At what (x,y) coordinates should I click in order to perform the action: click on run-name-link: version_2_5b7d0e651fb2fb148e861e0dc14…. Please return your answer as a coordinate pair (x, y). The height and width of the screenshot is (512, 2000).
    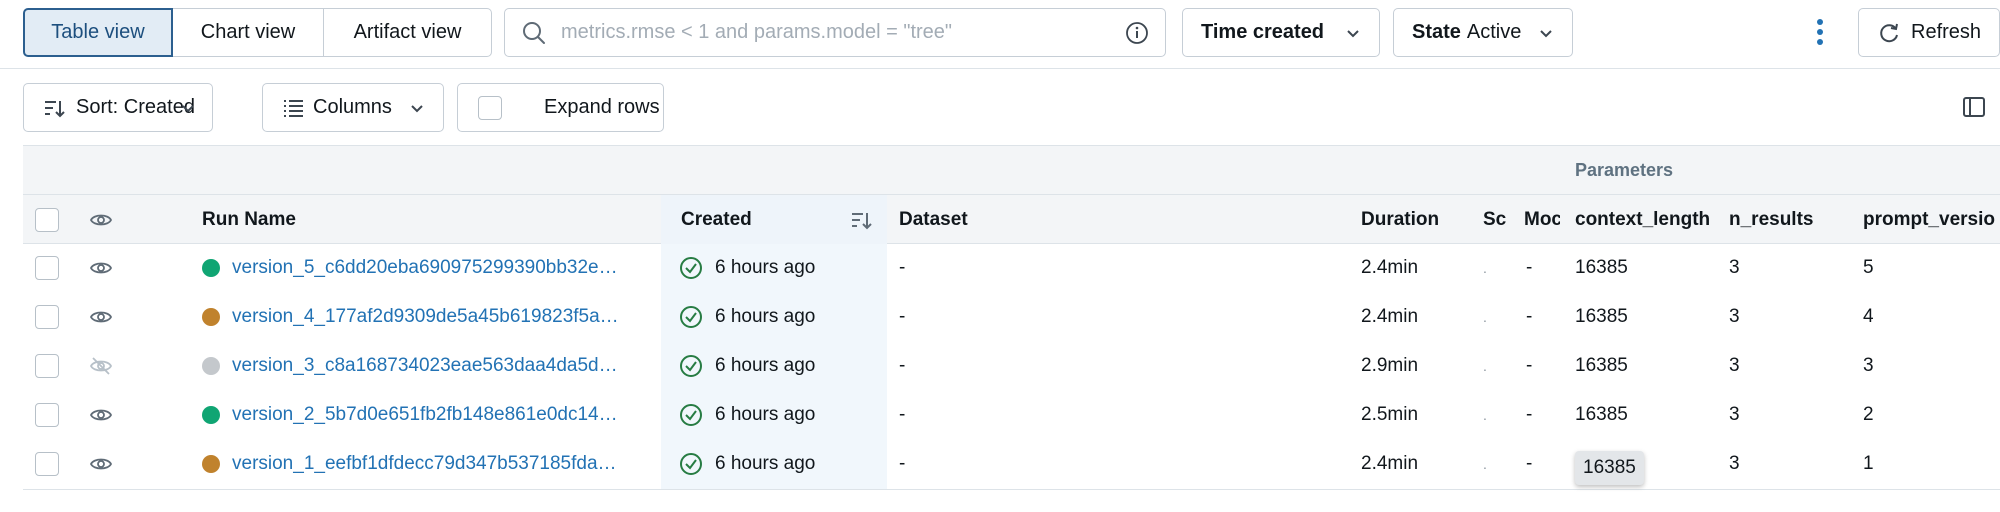
    Looking at the image, I should click on (425, 415).